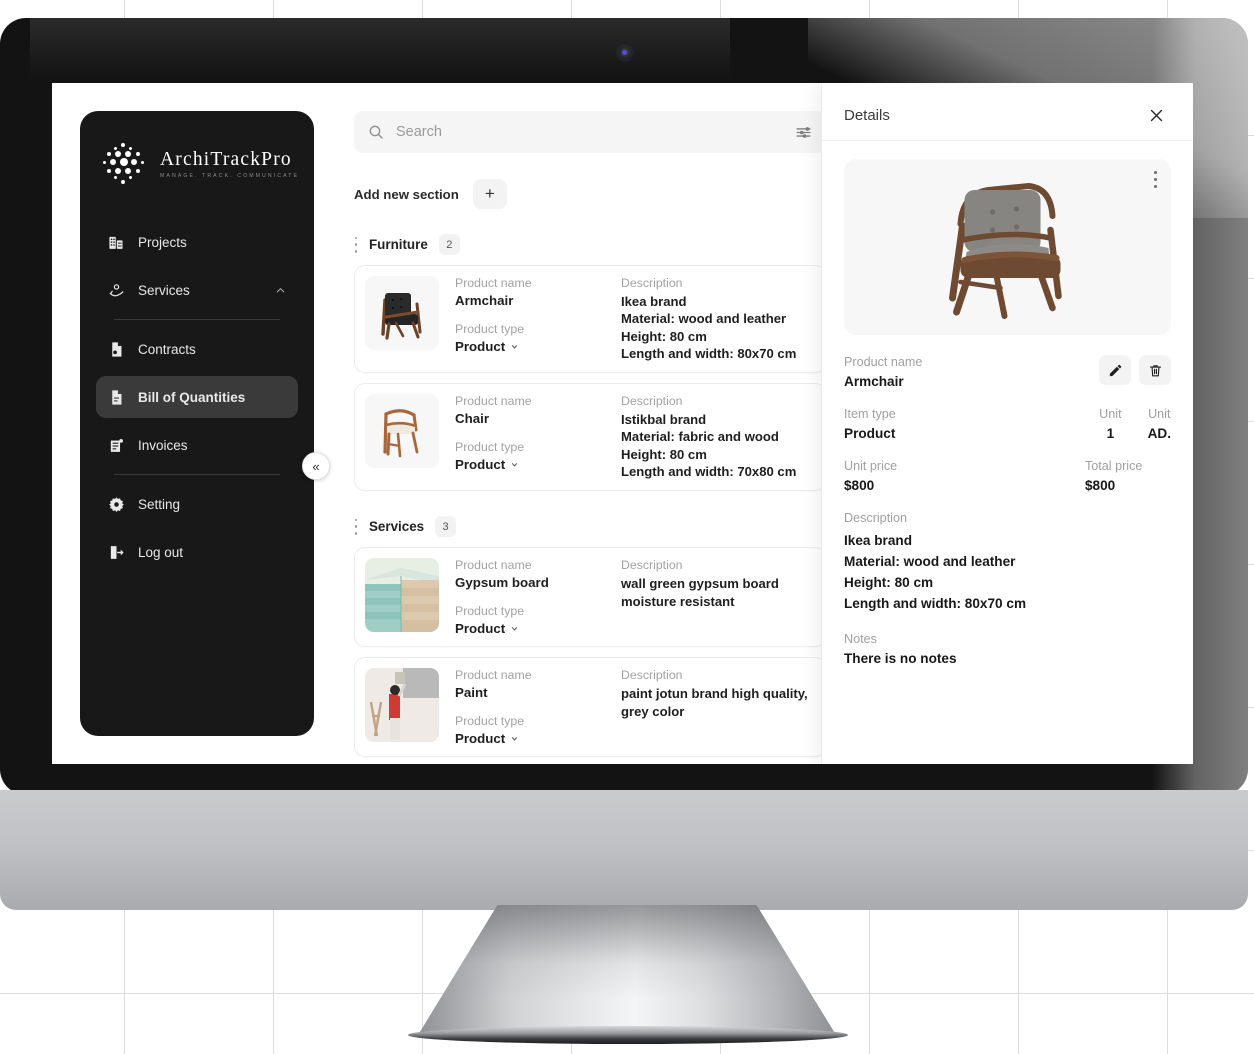 The image size is (1254, 1054). Describe the element at coordinates (125, 164) in the screenshot. I see `logo-dot-matrix-icon` at that location.